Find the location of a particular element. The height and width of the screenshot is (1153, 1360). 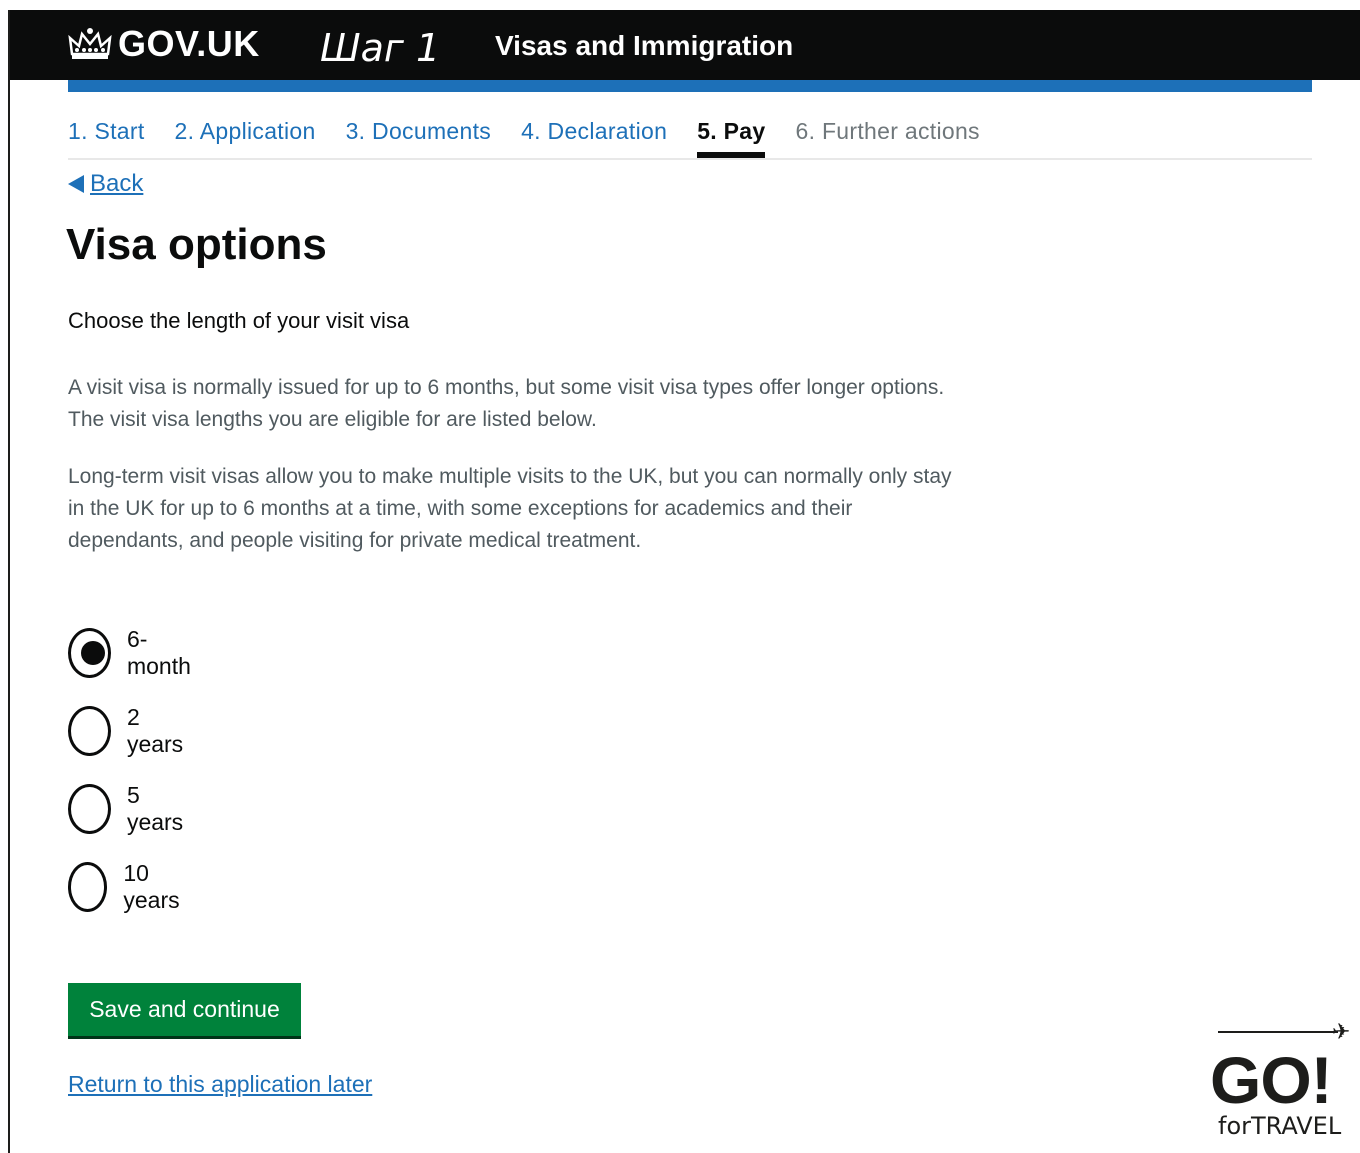

step-declaration: 4. Declaration is located at coordinates (609, 135).